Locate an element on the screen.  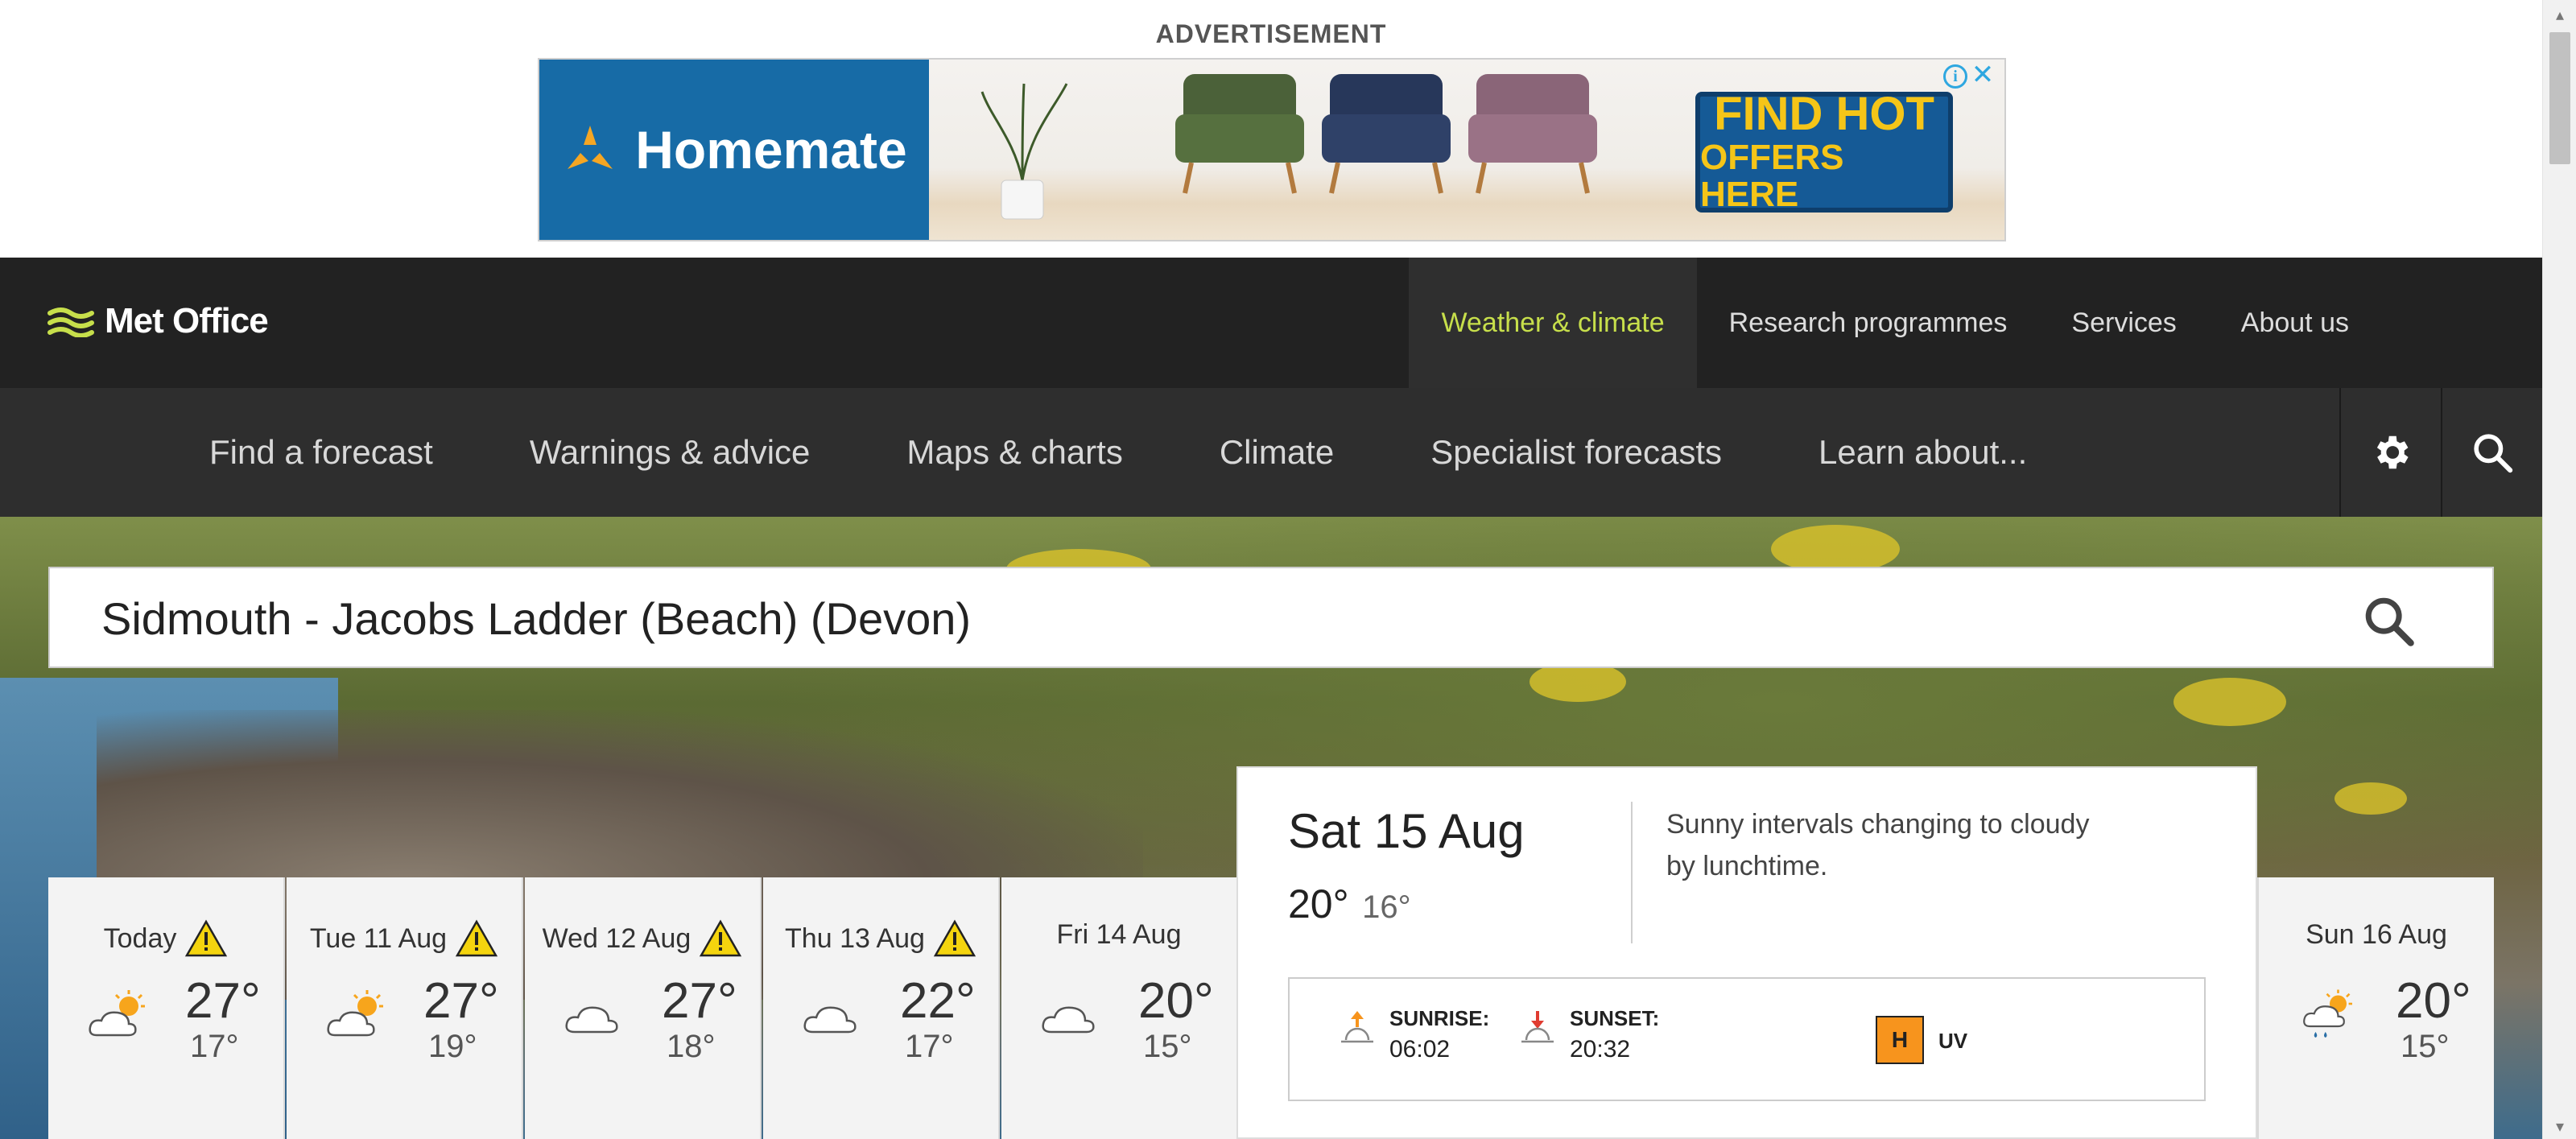
forecast-day-tab: Thu 13 Aug 22° 17° is located at coordinates (882, 1008).